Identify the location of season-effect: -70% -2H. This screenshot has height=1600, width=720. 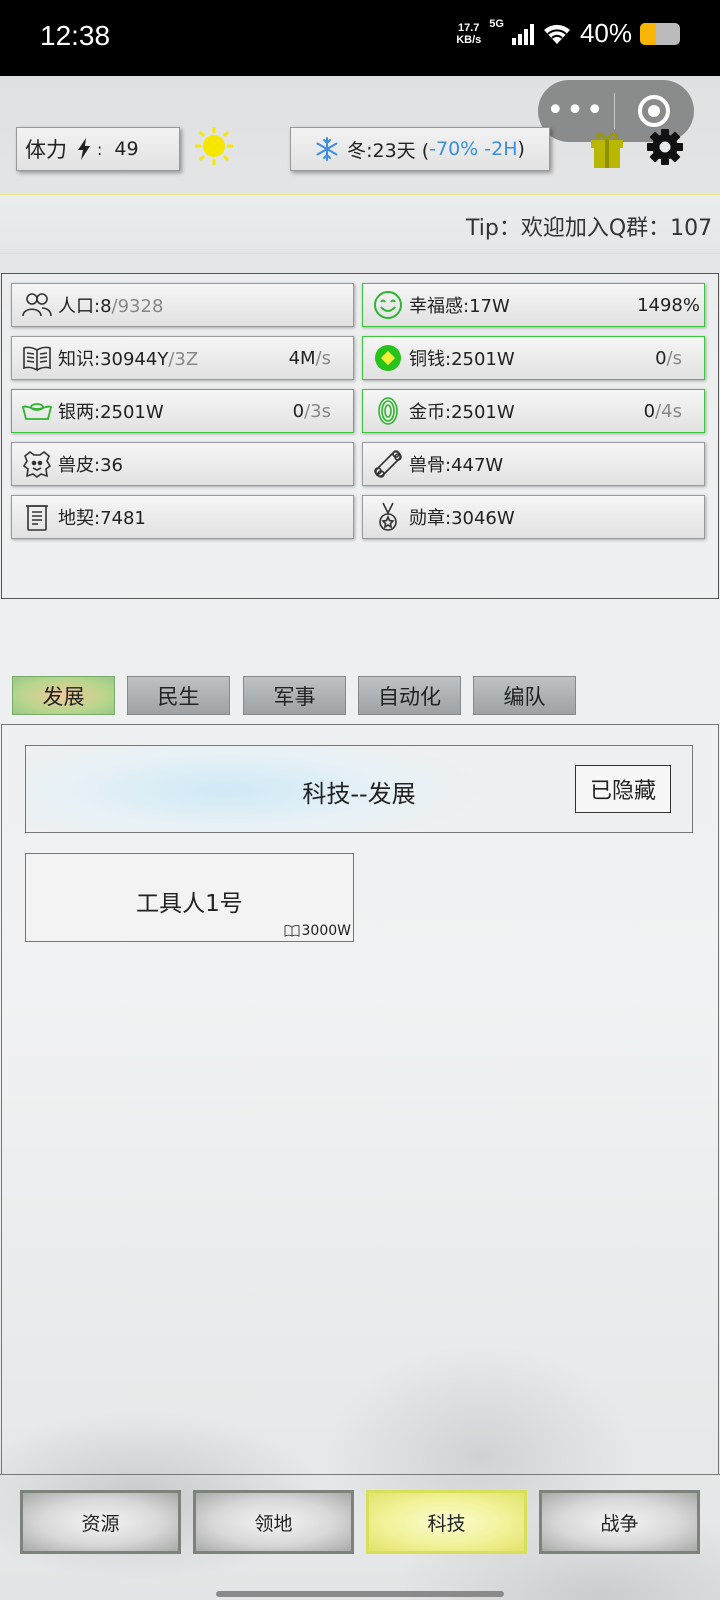
(473, 149).